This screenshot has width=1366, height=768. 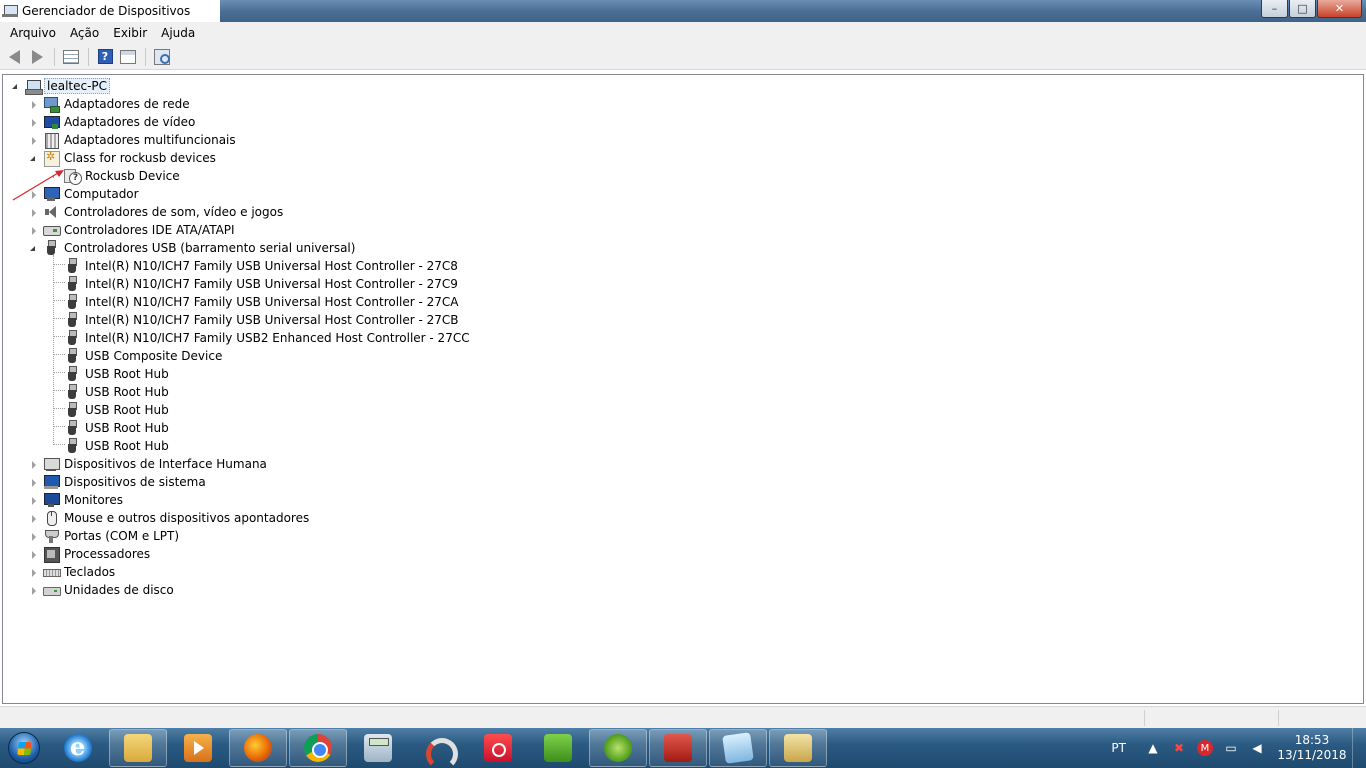 What do you see at coordinates (378, 748) in the screenshot?
I see `taskbar-calculator` at bounding box center [378, 748].